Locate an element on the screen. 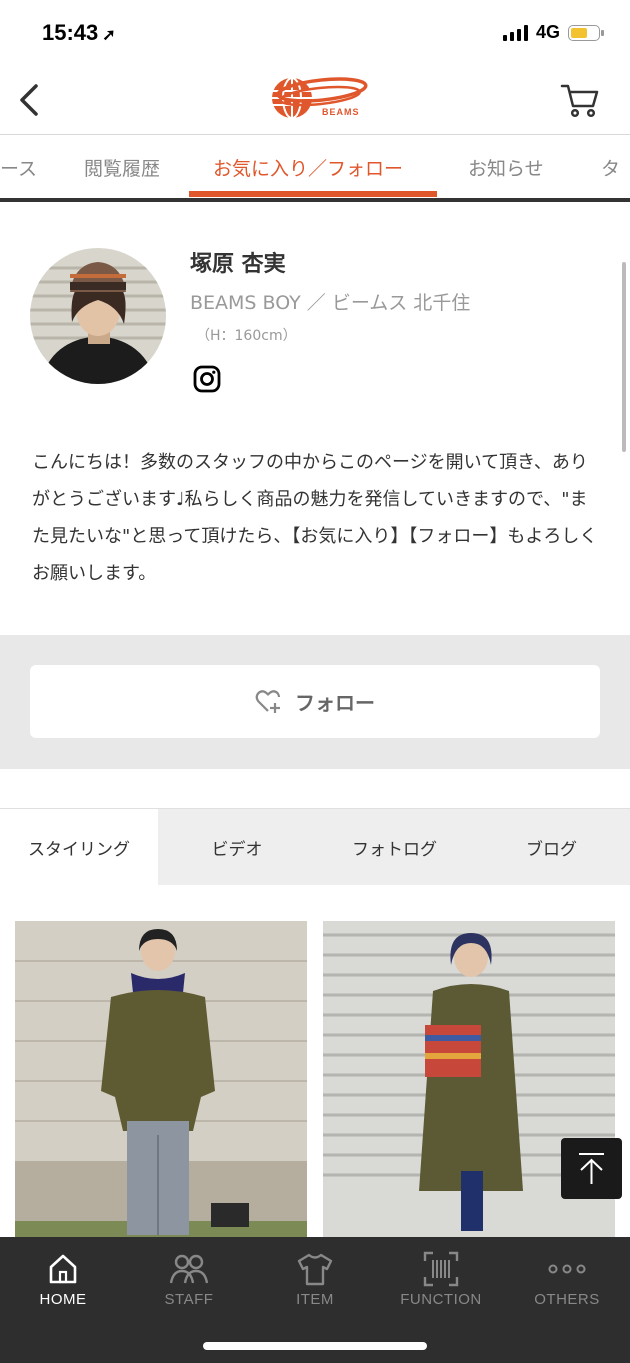 The height and width of the screenshot is (1363, 630). tab-news: ース is located at coordinates (18, 167).